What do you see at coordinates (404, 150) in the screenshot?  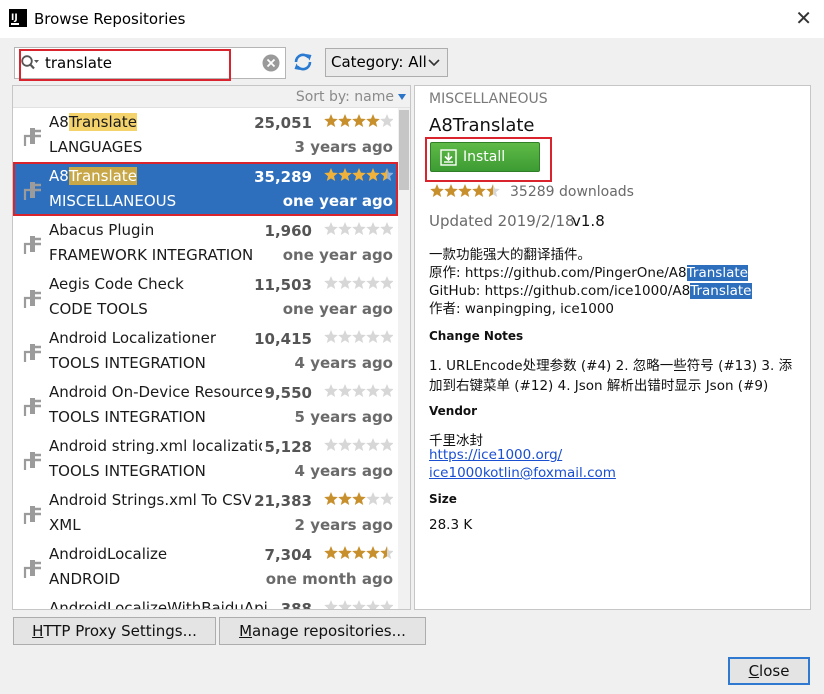 I see `scrollbar-thumb` at bounding box center [404, 150].